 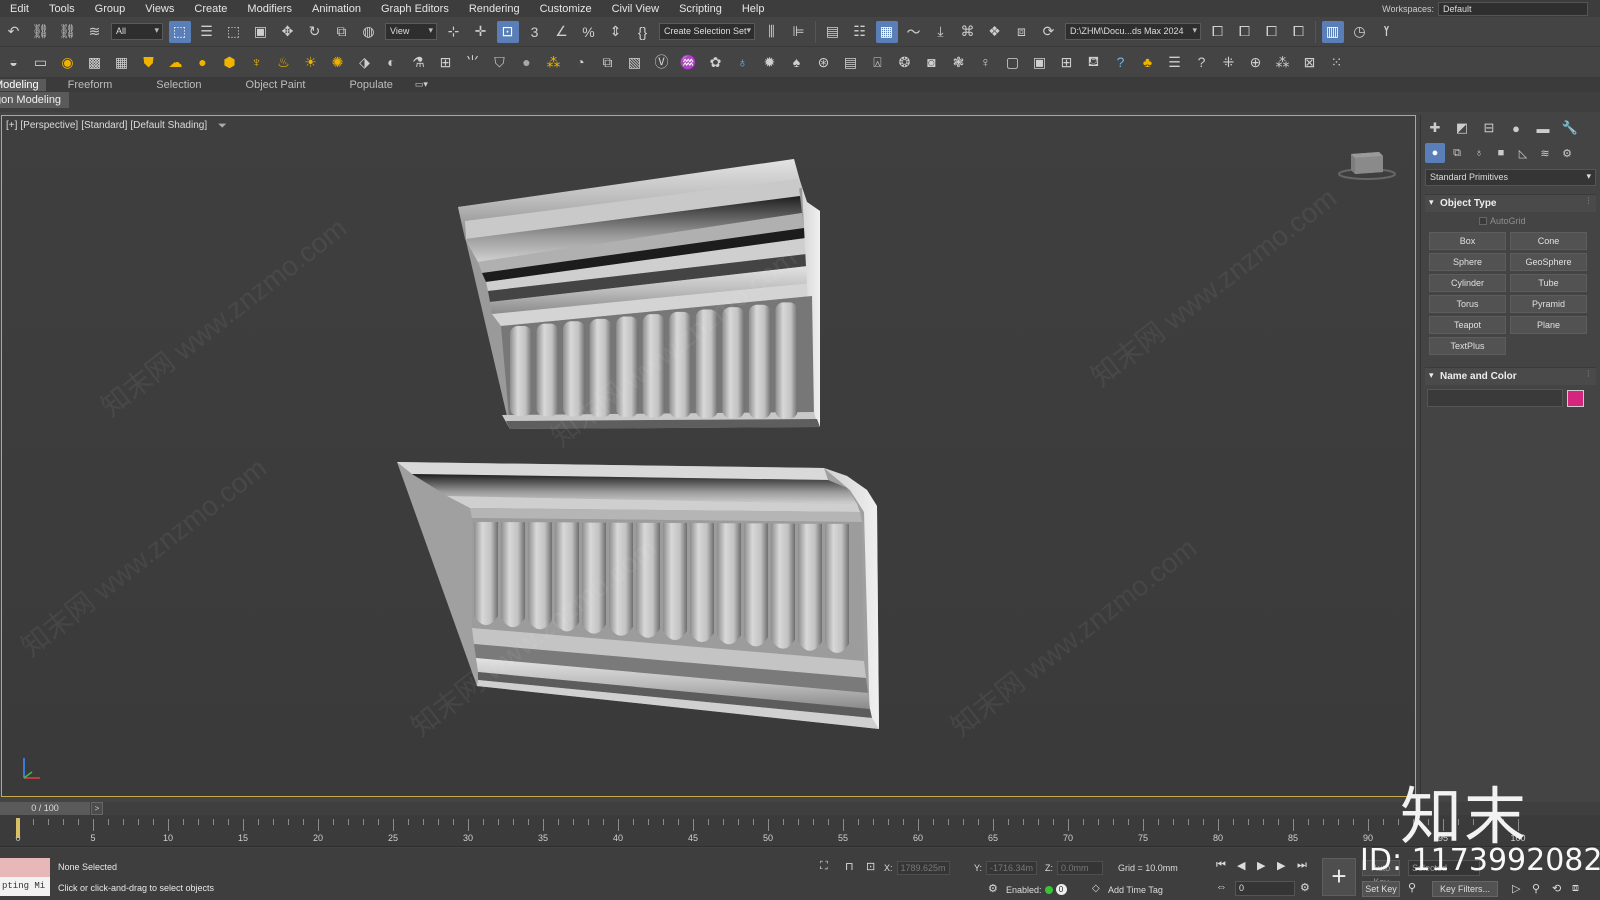 What do you see at coordinates (90, 85) in the screenshot?
I see `tab-freeform: Freeform` at bounding box center [90, 85].